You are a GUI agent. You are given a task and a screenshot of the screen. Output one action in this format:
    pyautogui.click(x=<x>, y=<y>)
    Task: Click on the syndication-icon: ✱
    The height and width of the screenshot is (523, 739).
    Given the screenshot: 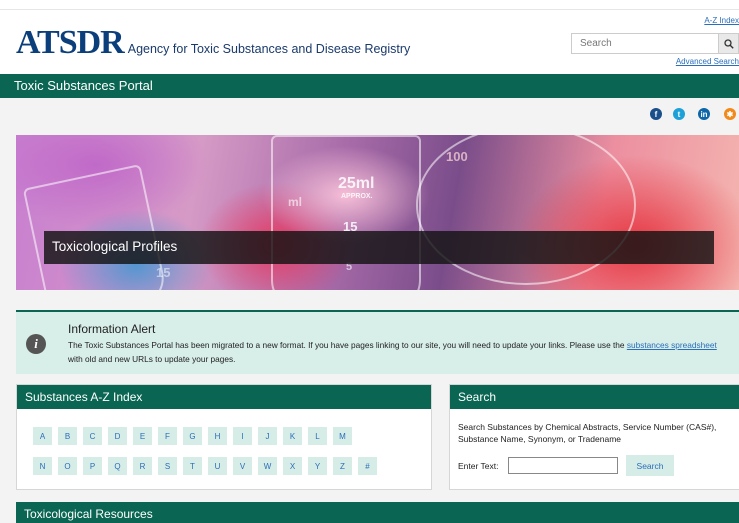 What is the action you would take?
    pyautogui.click(x=730, y=114)
    